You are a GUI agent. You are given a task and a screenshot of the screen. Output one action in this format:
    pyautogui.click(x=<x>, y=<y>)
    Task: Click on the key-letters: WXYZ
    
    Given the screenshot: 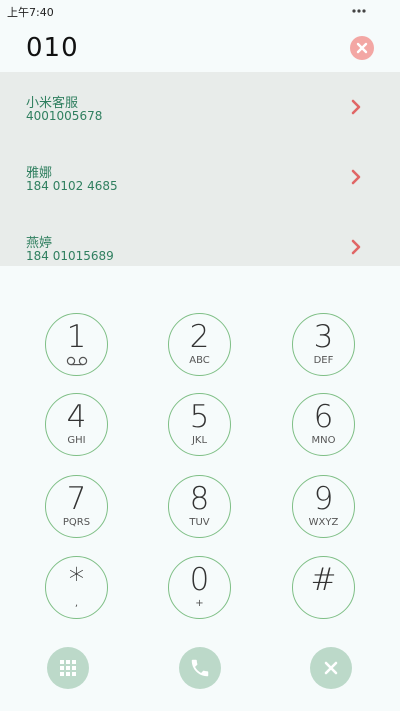 What is the action you would take?
    pyautogui.click(x=323, y=522)
    